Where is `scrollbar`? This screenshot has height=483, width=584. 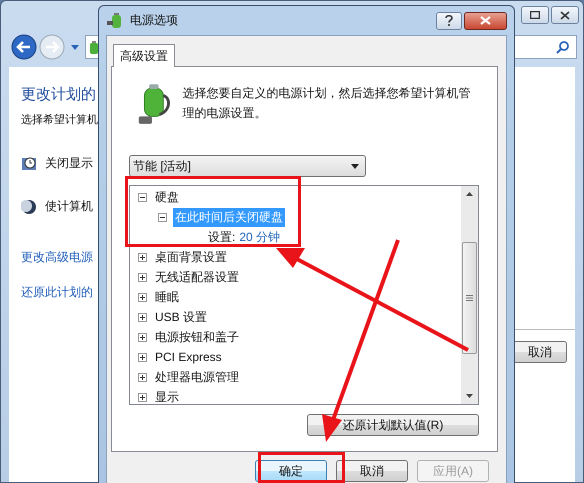
scrollbar is located at coordinates (469, 295).